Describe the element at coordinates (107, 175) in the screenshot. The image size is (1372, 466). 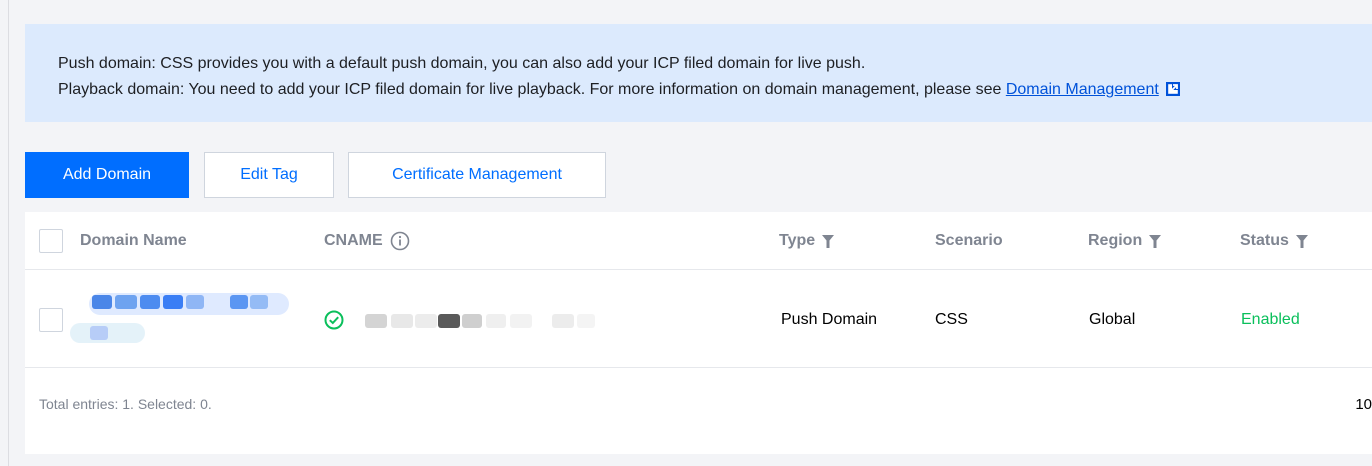
I see `add-domain-button: Add Domain` at that location.